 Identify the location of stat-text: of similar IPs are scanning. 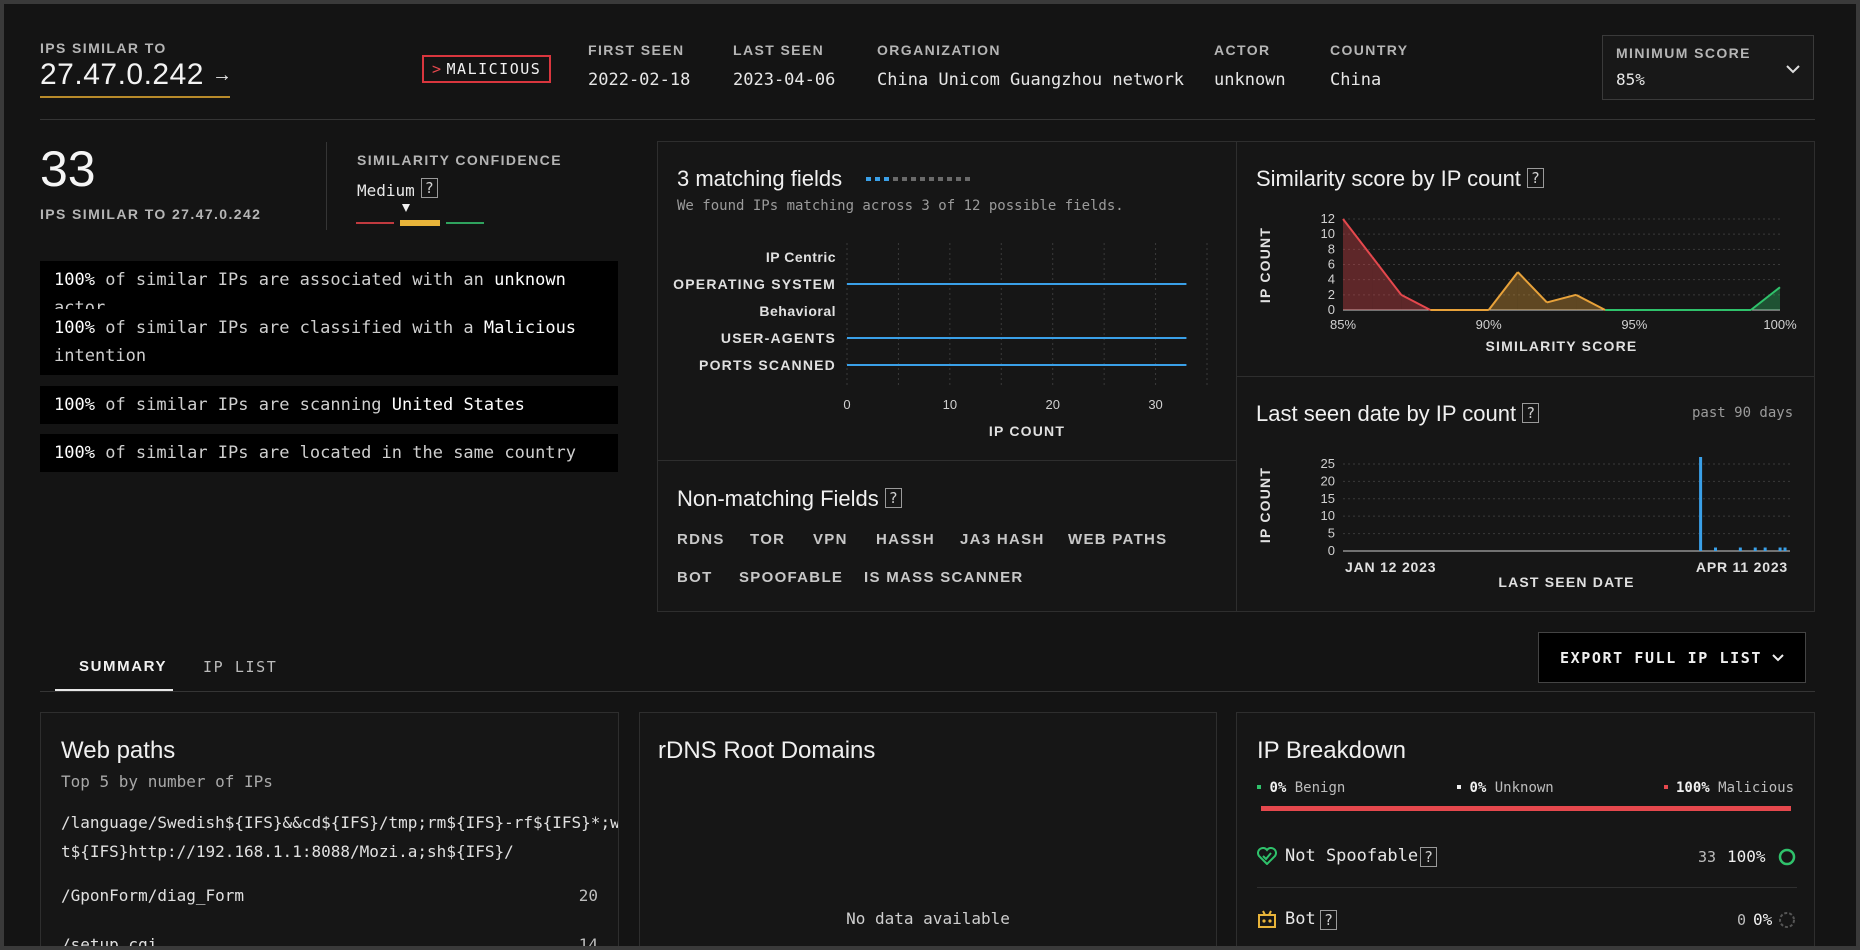
(243, 405).